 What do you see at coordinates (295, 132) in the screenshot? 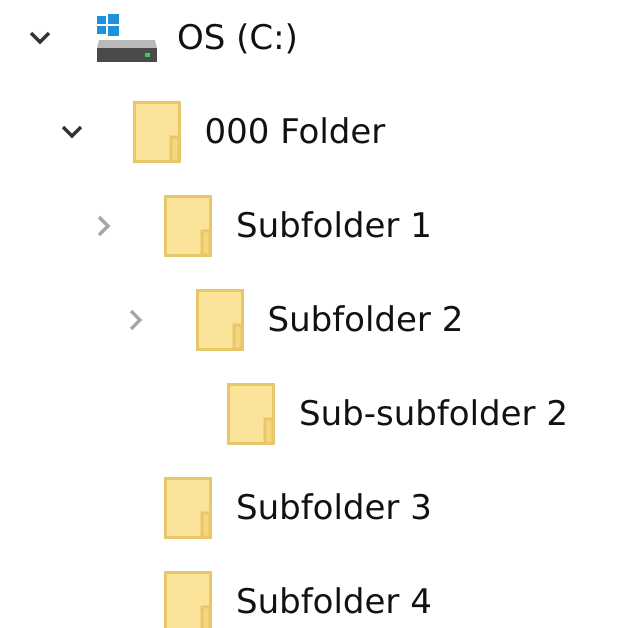
I see `folder-label: 000 Folder` at bounding box center [295, 132].